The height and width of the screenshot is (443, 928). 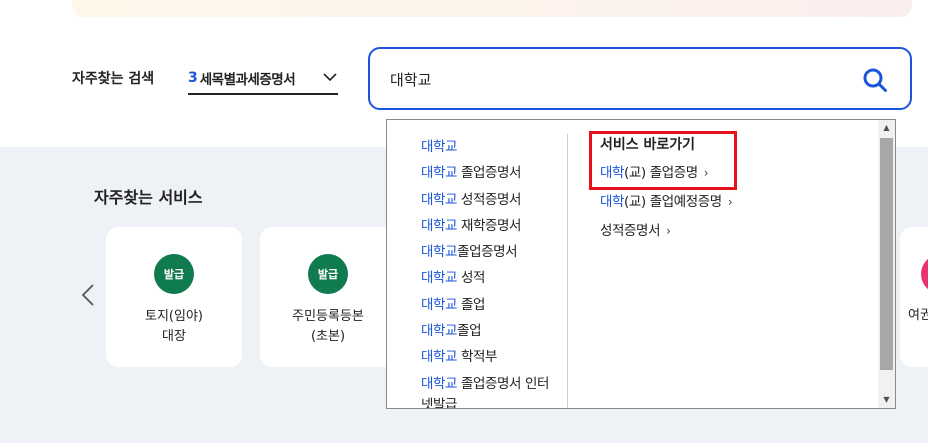 What do you see at coordinates (673, 202) in the screenshot?
I see `shortcut-rest: (교) 졸업예정증명` at bounding box center [673, 202].